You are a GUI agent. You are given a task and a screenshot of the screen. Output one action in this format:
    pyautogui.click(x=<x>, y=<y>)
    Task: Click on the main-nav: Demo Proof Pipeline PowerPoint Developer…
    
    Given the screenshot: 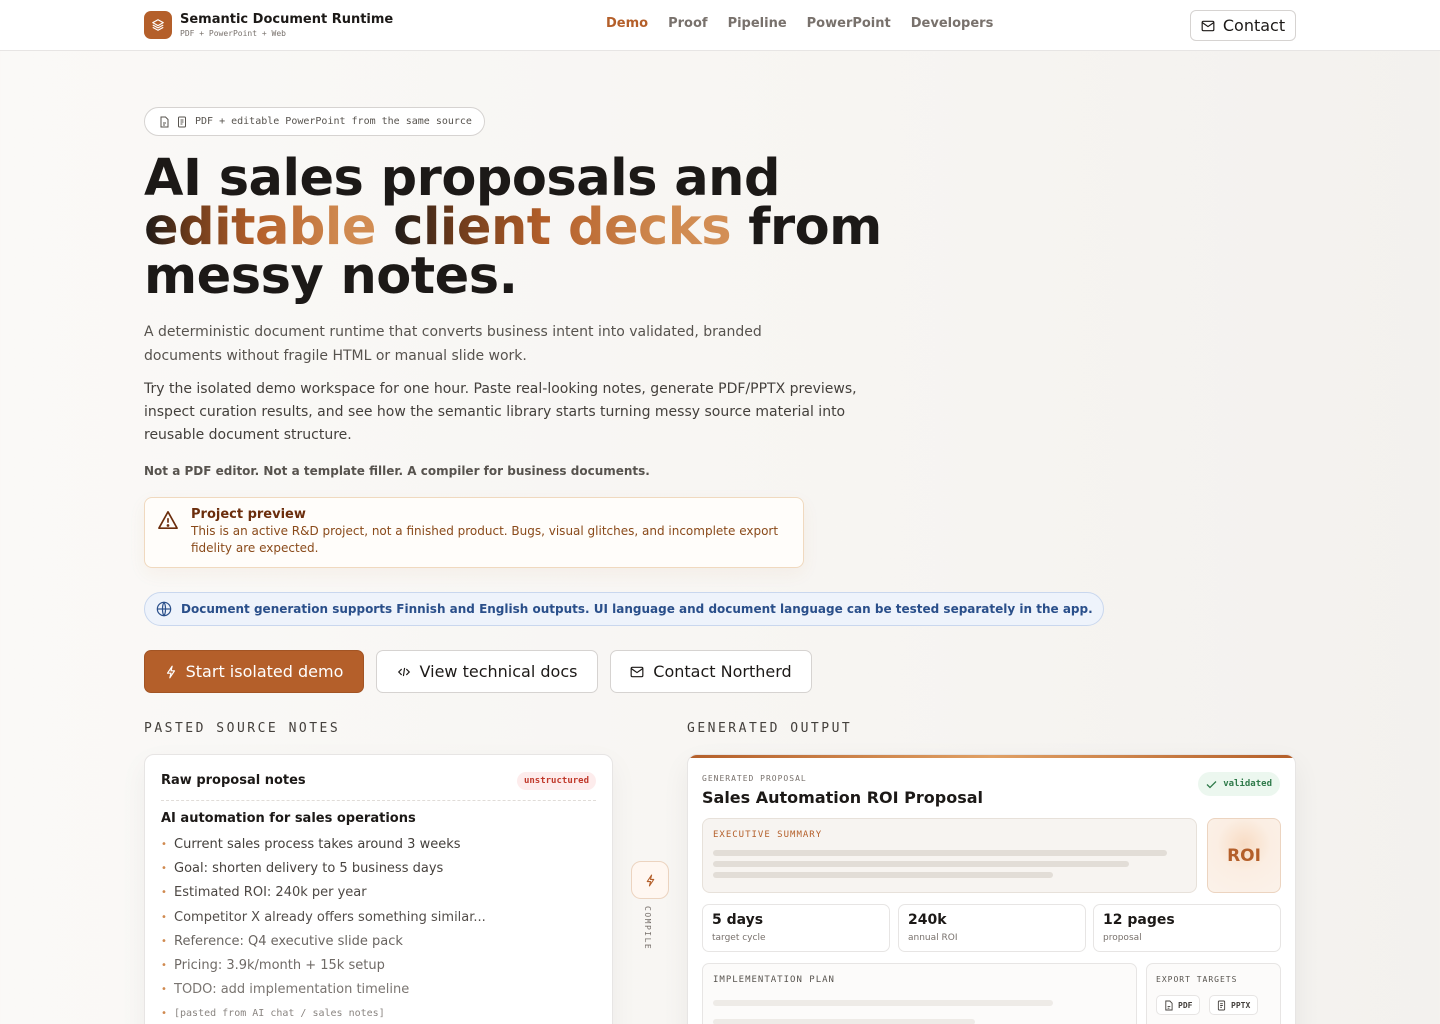 What is the action you would take?
    pyautogui.click(x=799, y=23)
    